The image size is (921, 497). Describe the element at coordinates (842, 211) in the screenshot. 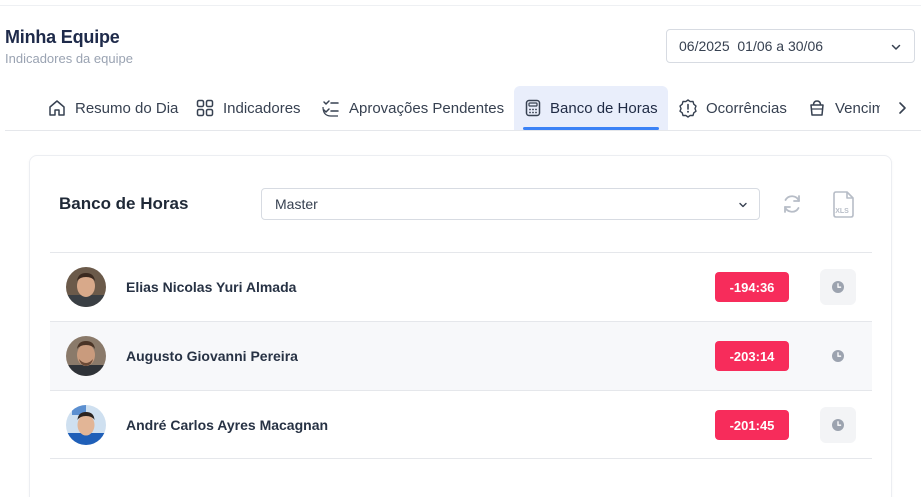

I see `xls-label: XLS` at that location.